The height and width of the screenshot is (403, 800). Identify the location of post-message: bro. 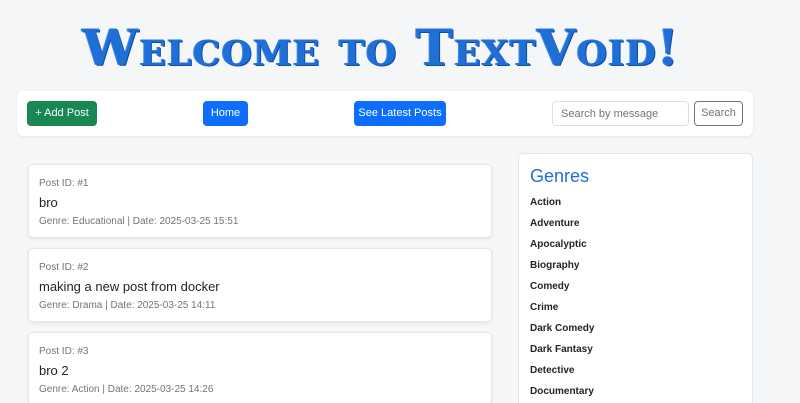
(48, 202).